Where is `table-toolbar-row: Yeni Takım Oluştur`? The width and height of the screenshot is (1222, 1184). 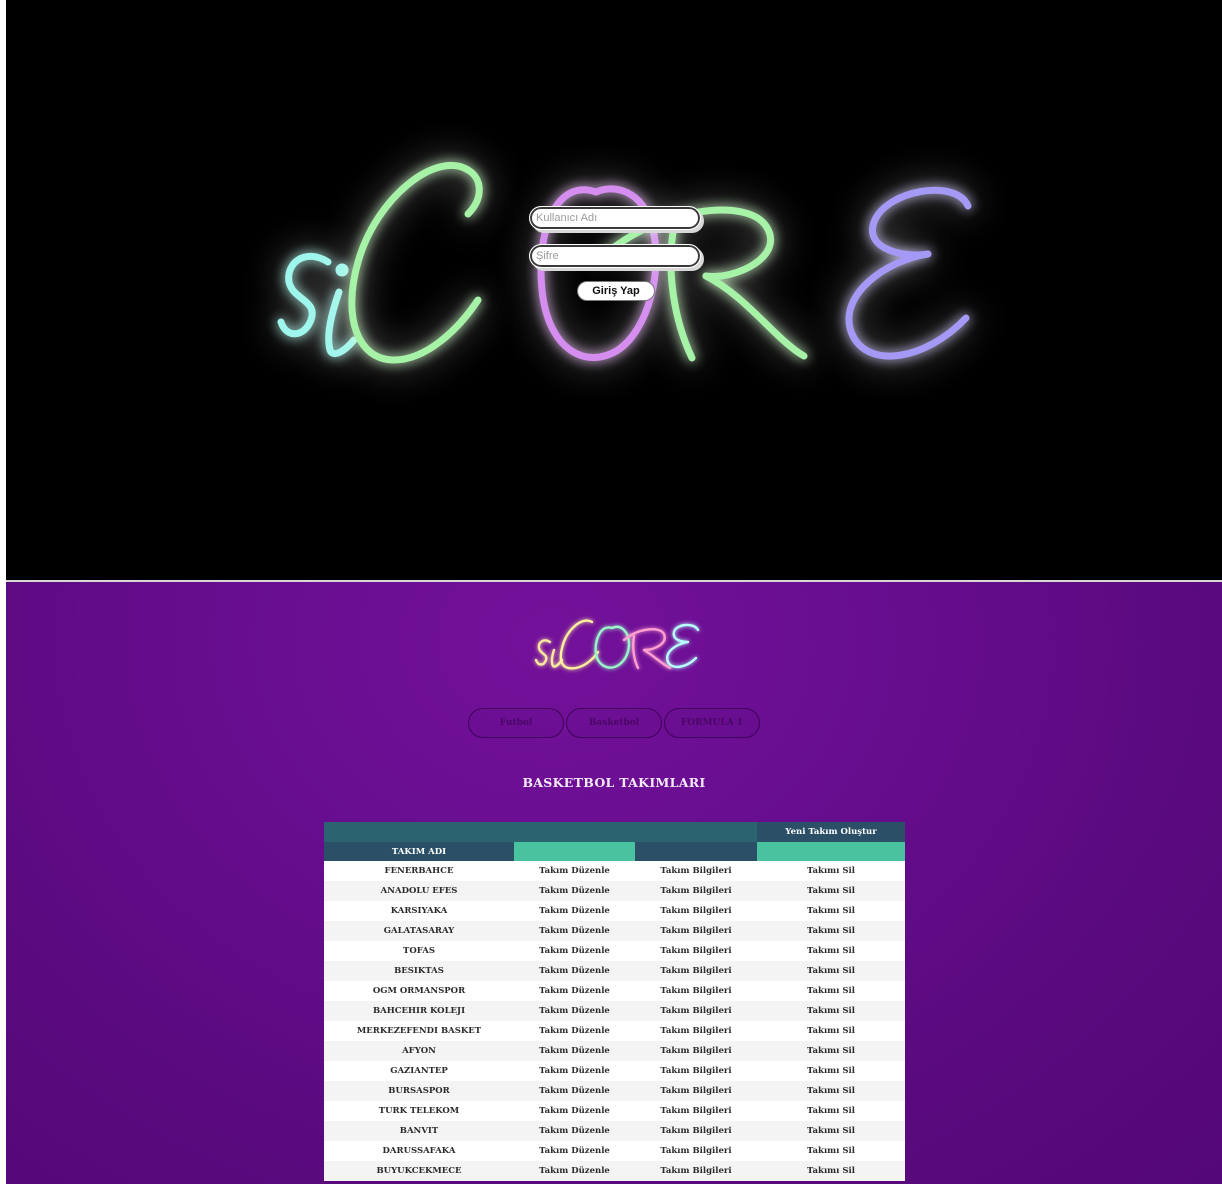 table-toolbar-row: Yeni Takım Oluştur is located at coordinates (614, 832).